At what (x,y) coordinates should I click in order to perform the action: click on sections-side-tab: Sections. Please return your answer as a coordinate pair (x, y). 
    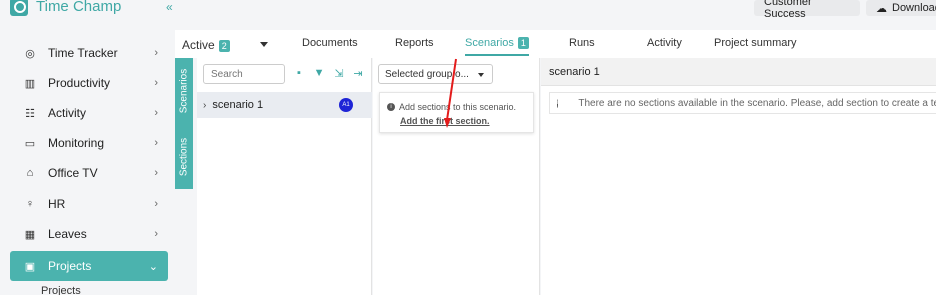
    Looking at the image, I should click on (184, 156).